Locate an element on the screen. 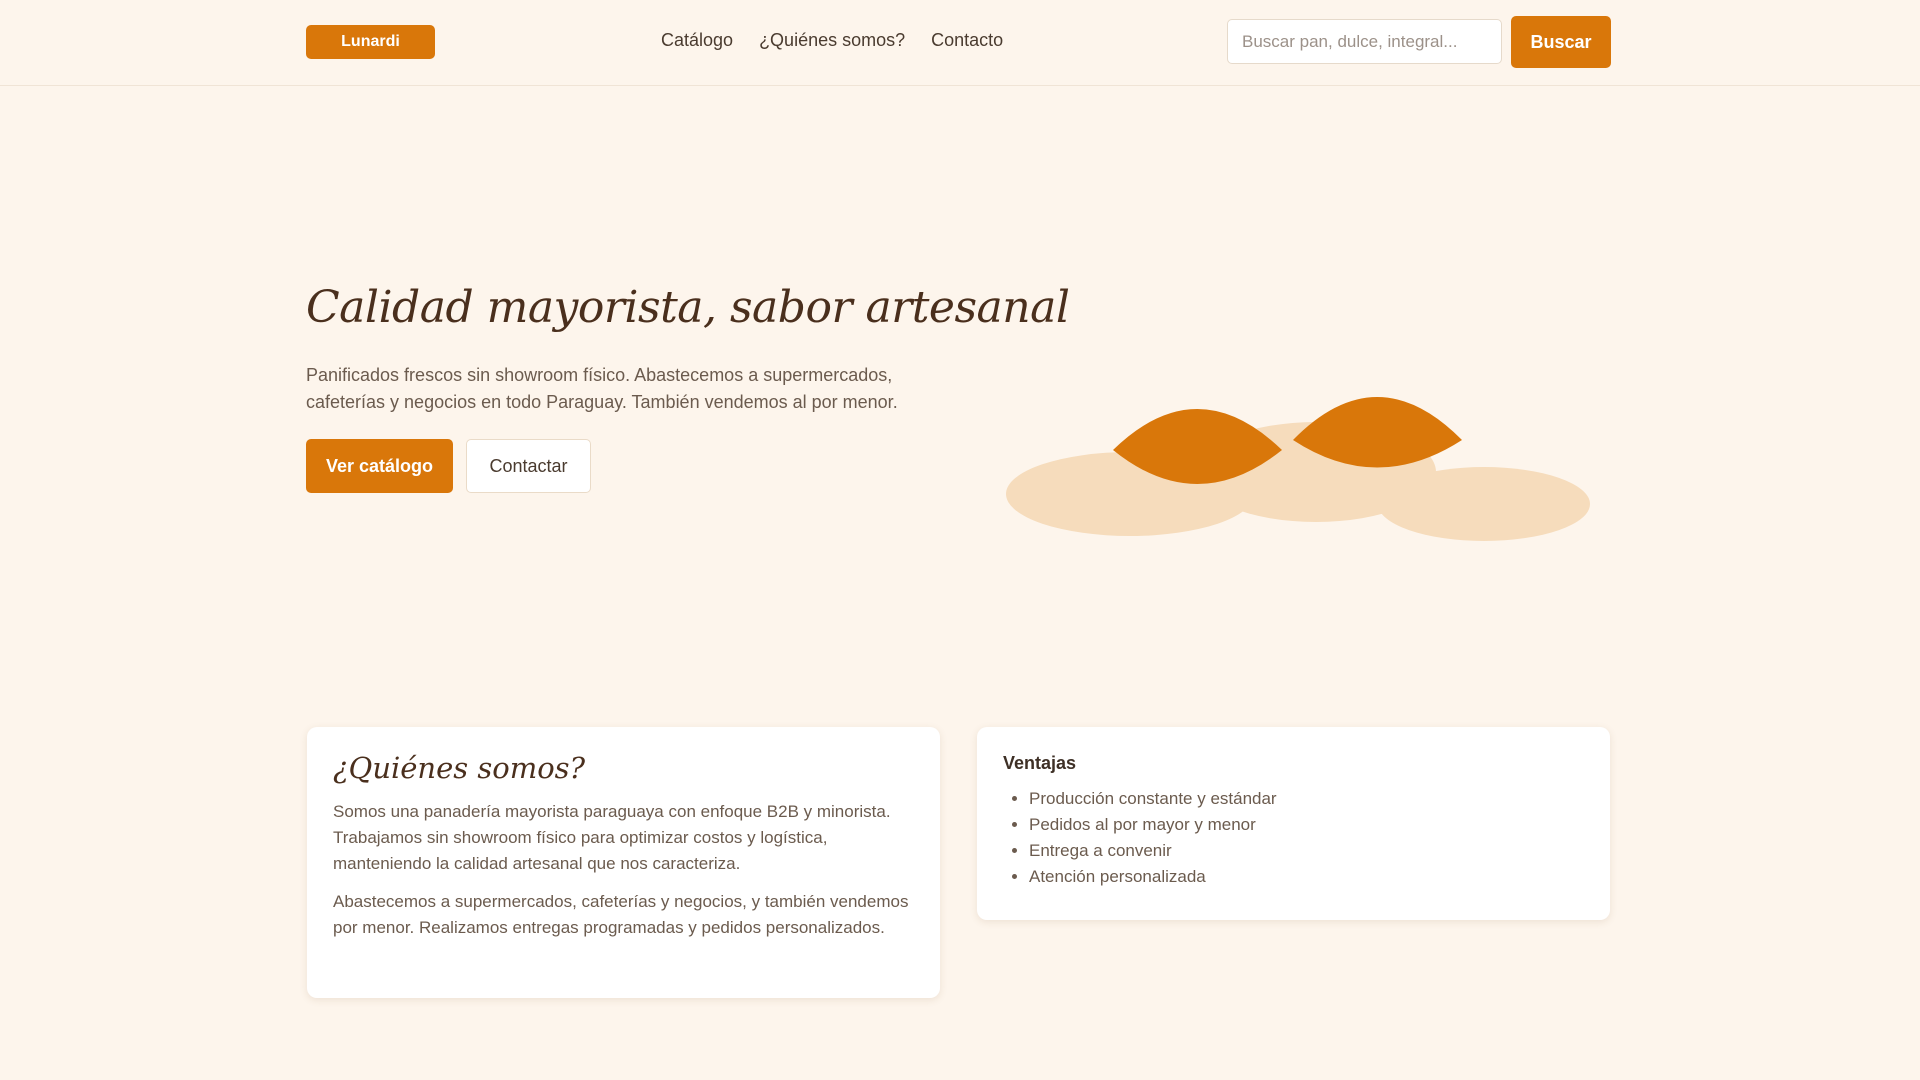 This screenshot has width=1920, height=1080. list-item: Entrega a convenir is located at coordinates (1306, 851).